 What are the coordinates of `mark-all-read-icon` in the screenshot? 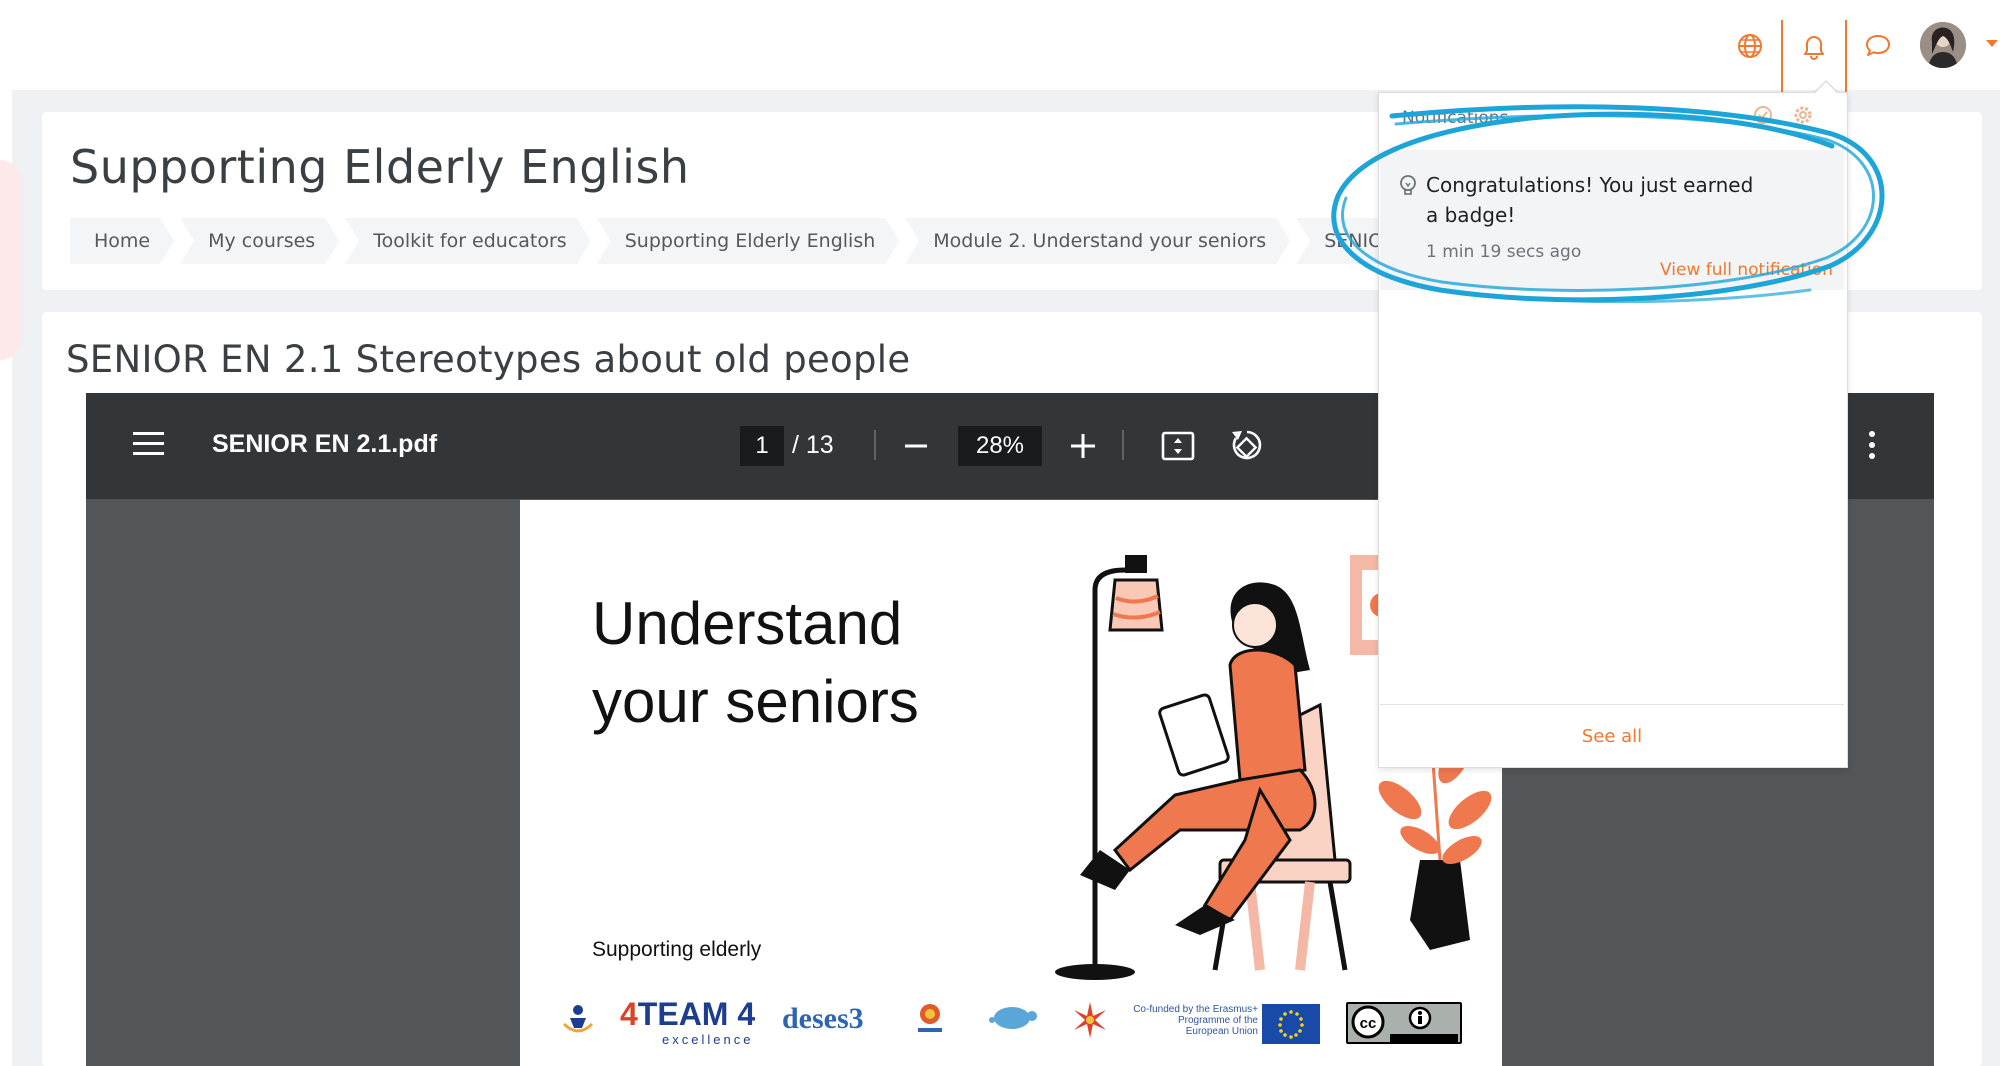 It's located at (1763, 115).